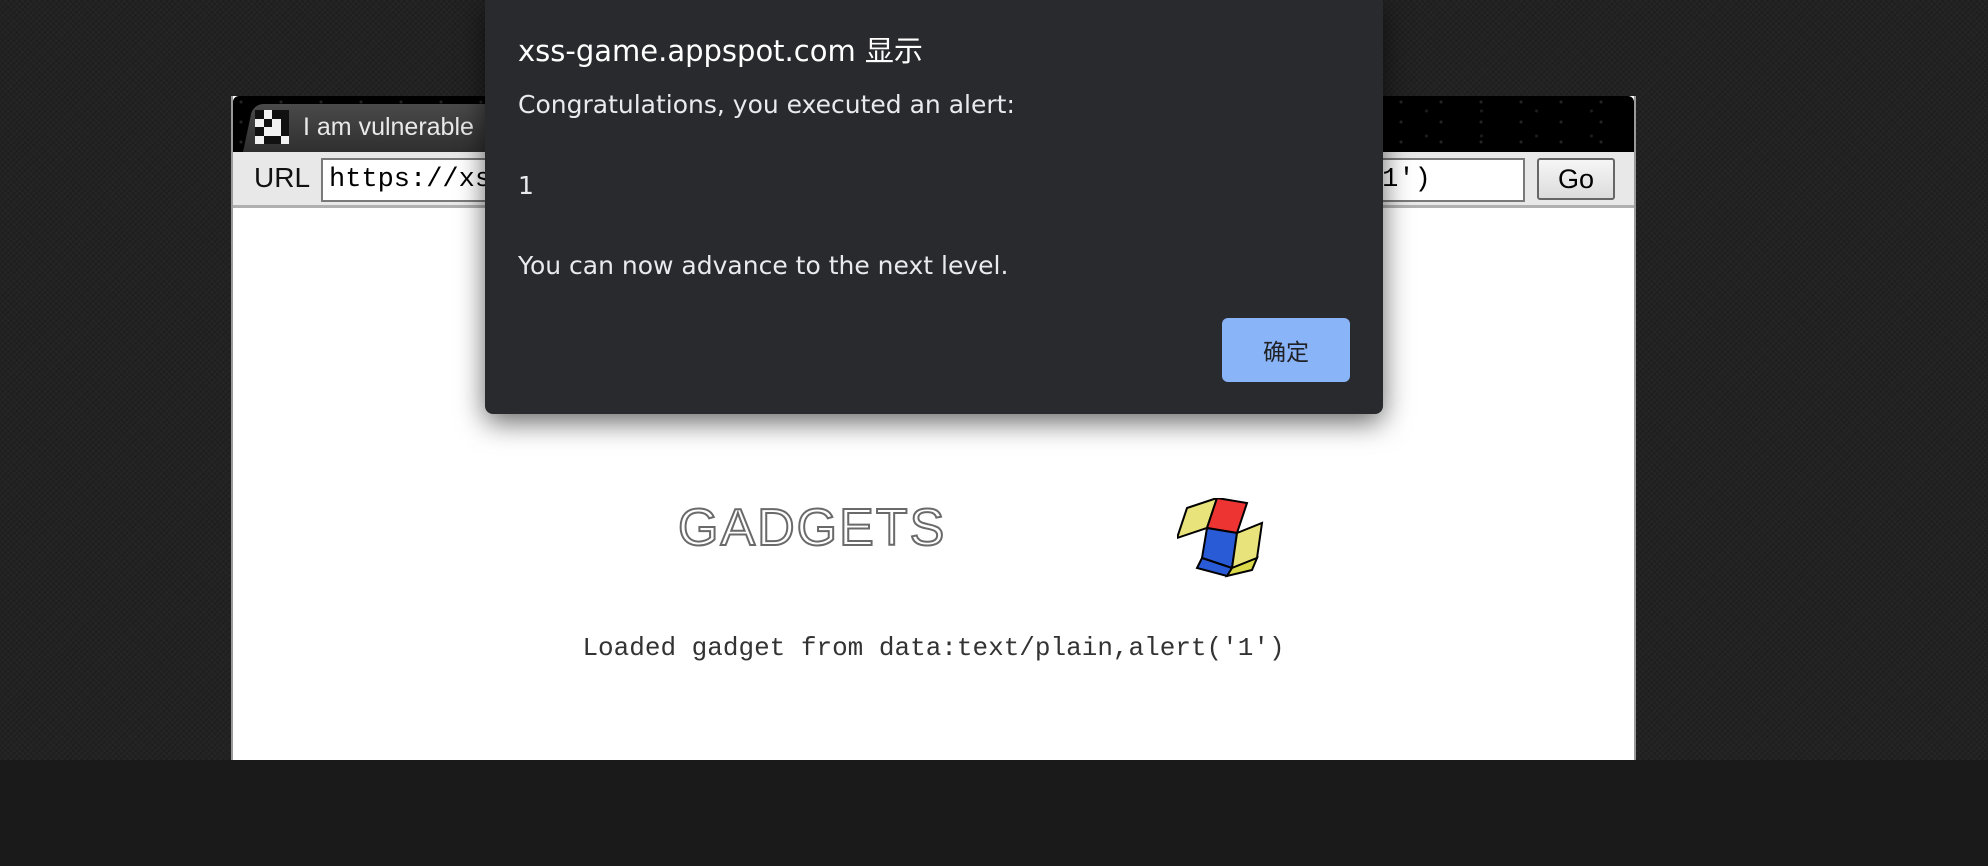  What do you see at coordinates (812, 528) in the screenshot?
I see `gadgets-logo: GADGETS` at bounding box center [812, 528].